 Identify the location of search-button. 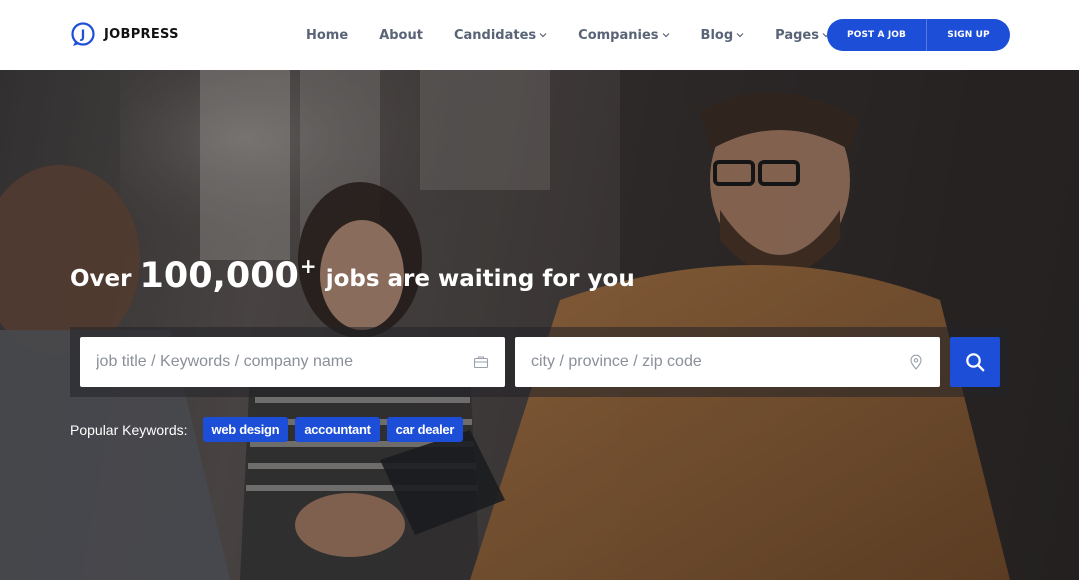
(975, 362).